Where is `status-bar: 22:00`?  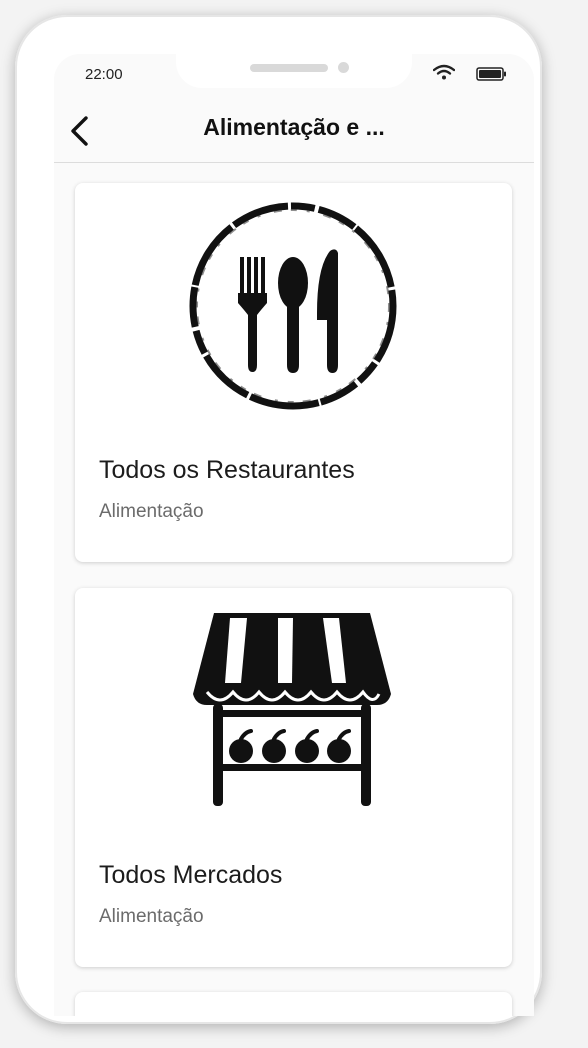
status-bar: 22:00 is located at coordinates (294, 76).